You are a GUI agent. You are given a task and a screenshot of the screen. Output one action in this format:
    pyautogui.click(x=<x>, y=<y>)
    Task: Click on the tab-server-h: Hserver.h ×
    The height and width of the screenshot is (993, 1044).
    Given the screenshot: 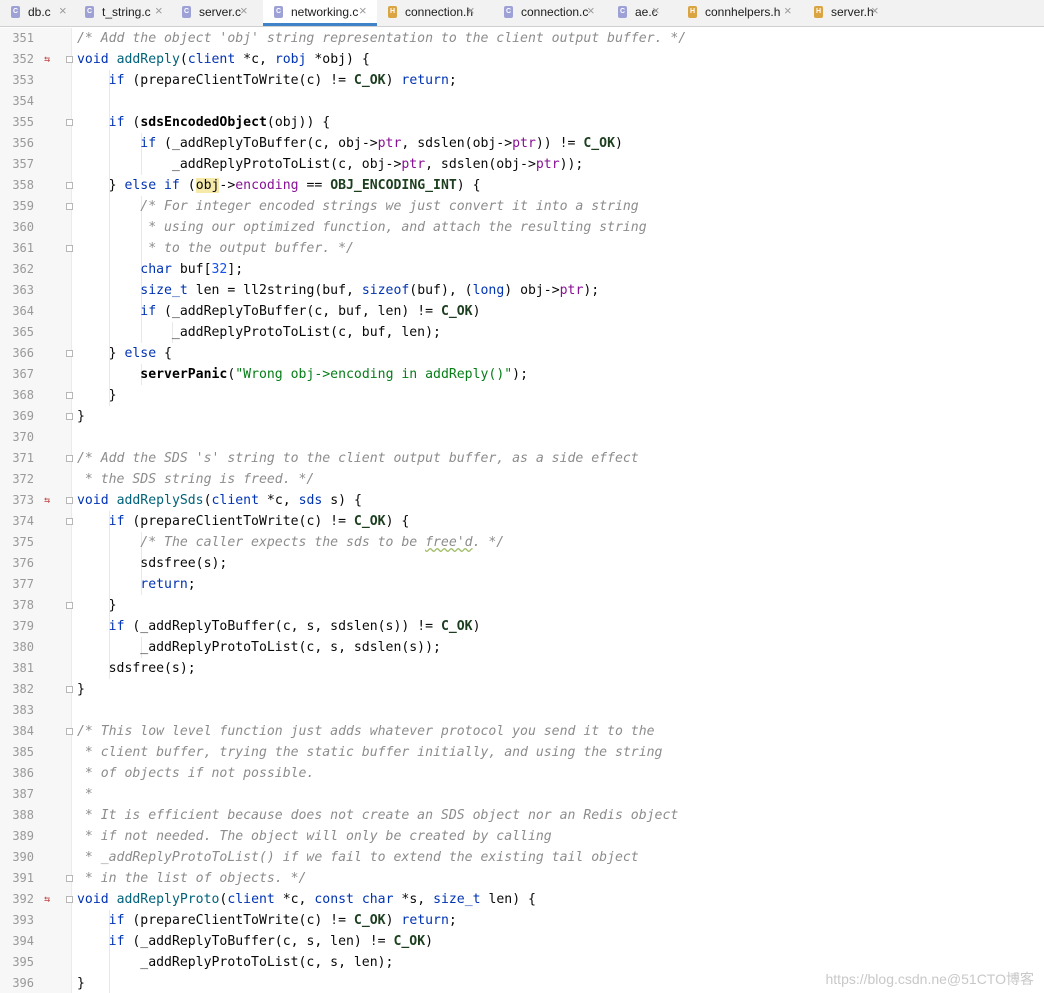 What is the action you would take?
    pyautogui.click(x=851, y=13)
    